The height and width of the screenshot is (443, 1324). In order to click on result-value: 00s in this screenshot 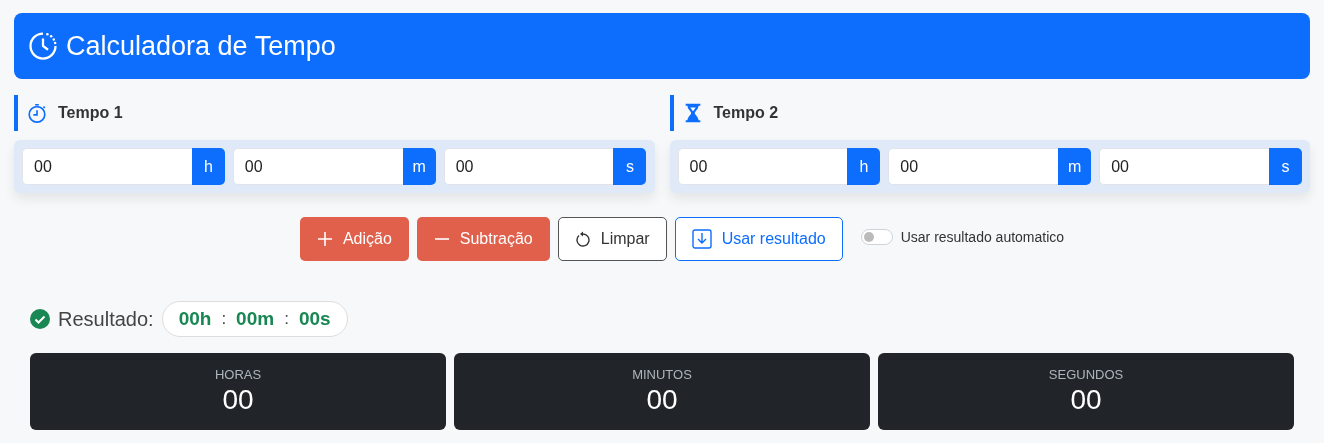, I will do `click(314, 319)`.